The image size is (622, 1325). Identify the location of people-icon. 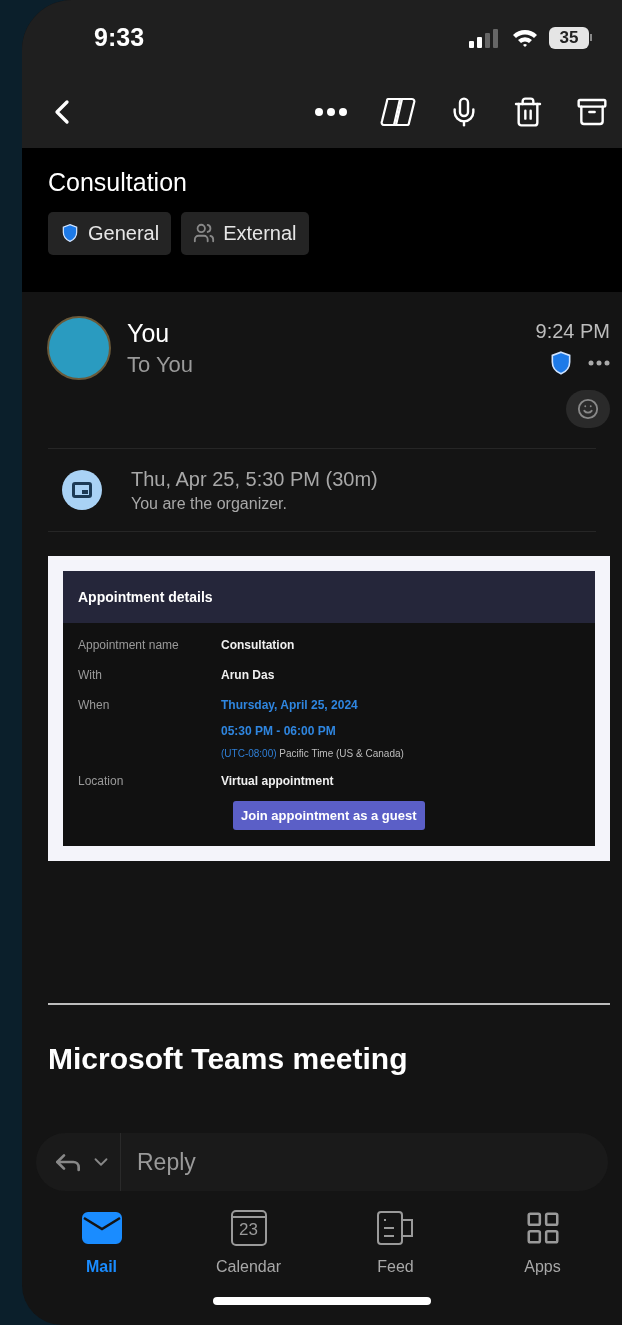
(204, 233).